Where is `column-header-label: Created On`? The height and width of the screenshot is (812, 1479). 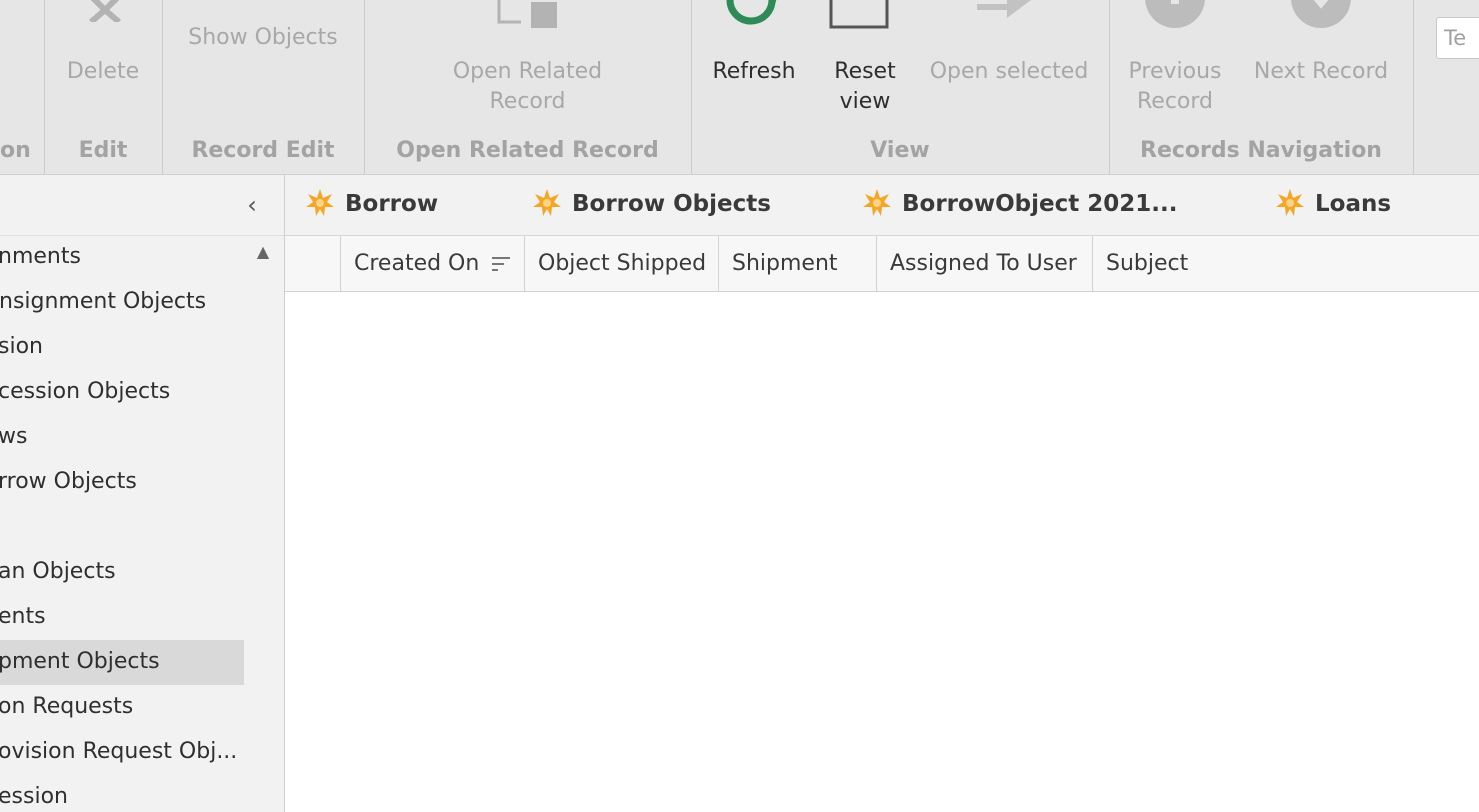 column-header-label: Created On is located at coordinates (417, 263).